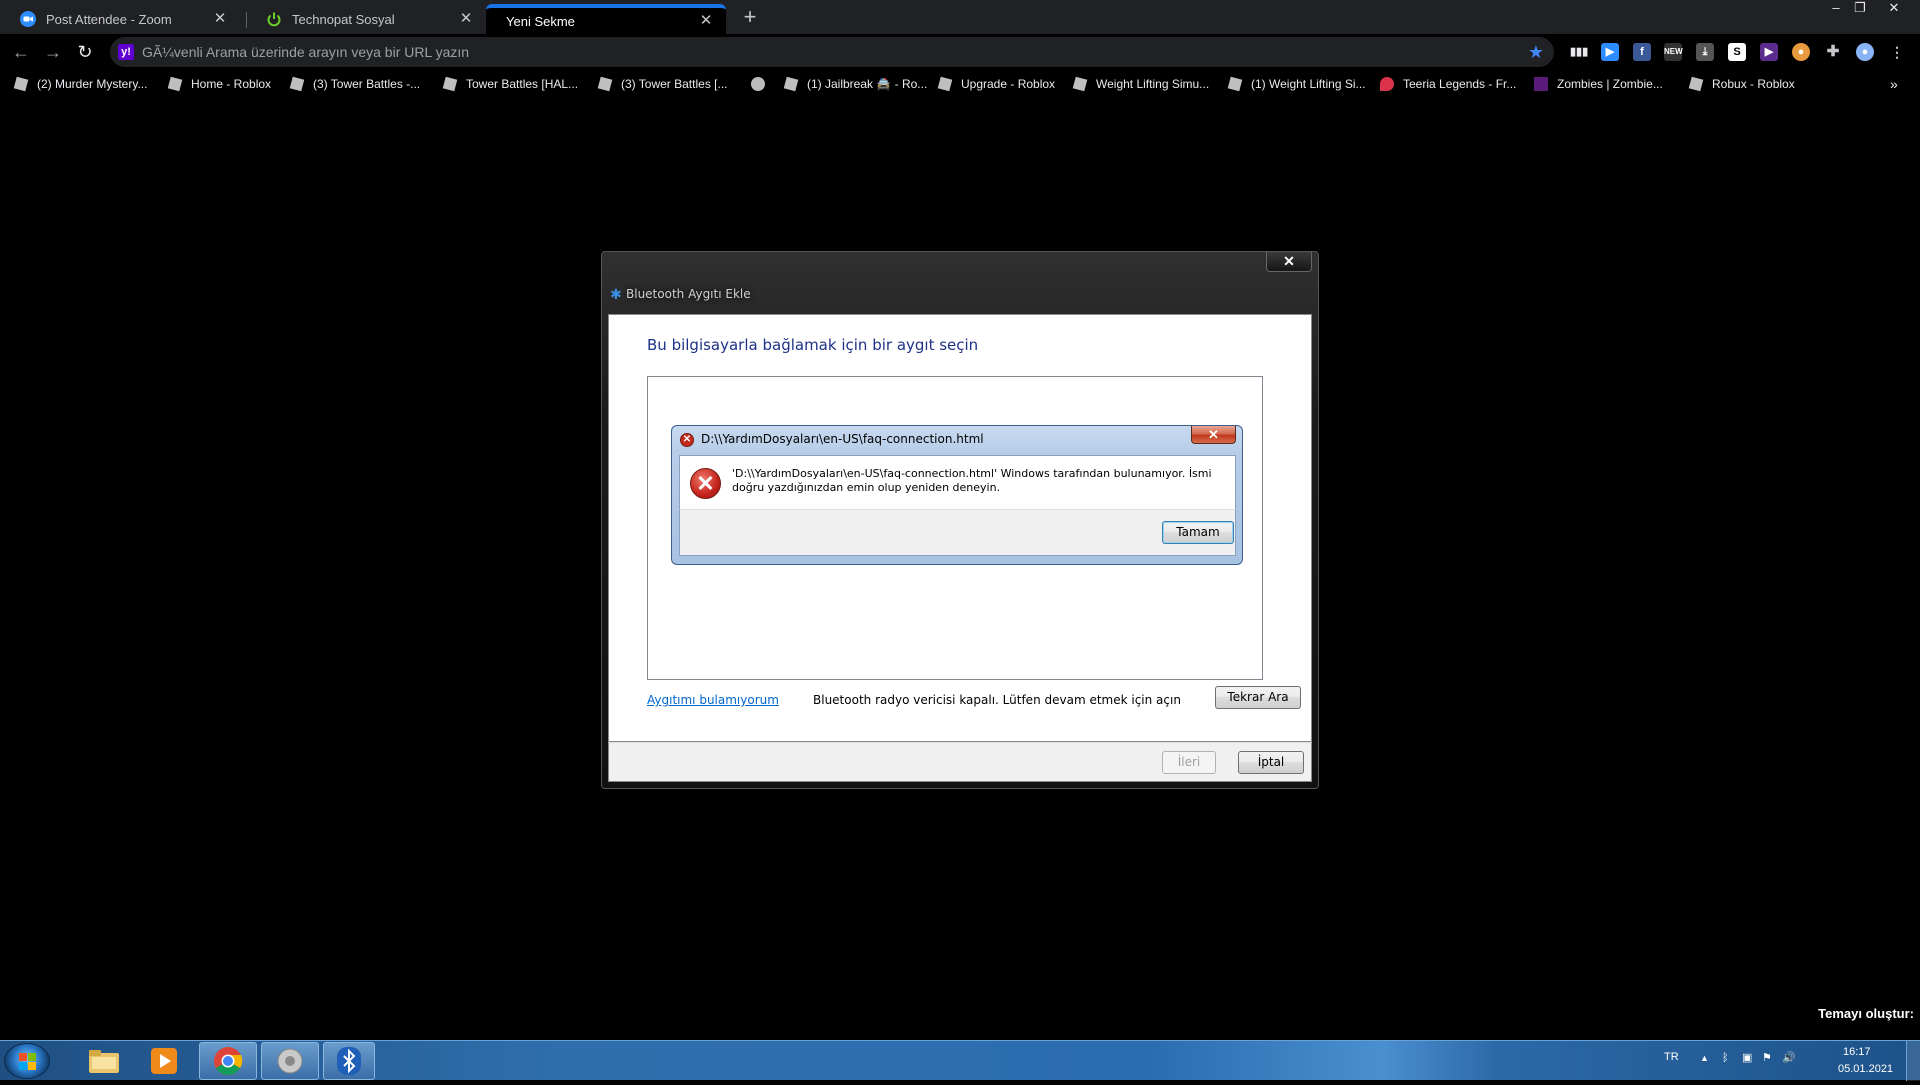 The width and height of the screenshot is (1920, 1085). Describe the element at coordinates (540, 21) in the screenshot. I see `tab-title: Yeni Sekme` at that location.